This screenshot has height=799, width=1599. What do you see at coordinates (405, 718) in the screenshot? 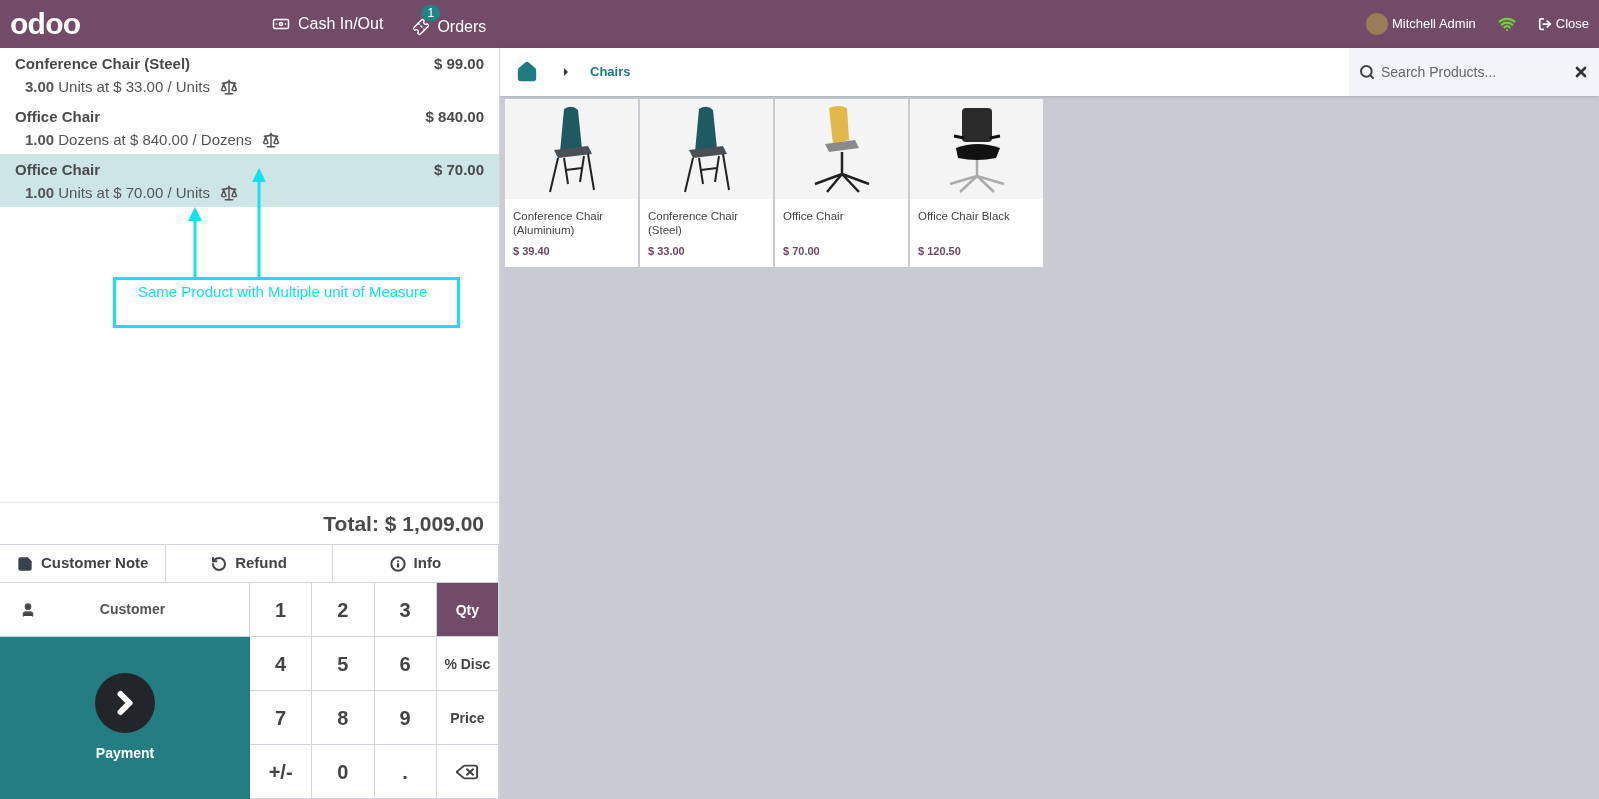
I see `numpad-key: 9` at bounding box center [405, 718].